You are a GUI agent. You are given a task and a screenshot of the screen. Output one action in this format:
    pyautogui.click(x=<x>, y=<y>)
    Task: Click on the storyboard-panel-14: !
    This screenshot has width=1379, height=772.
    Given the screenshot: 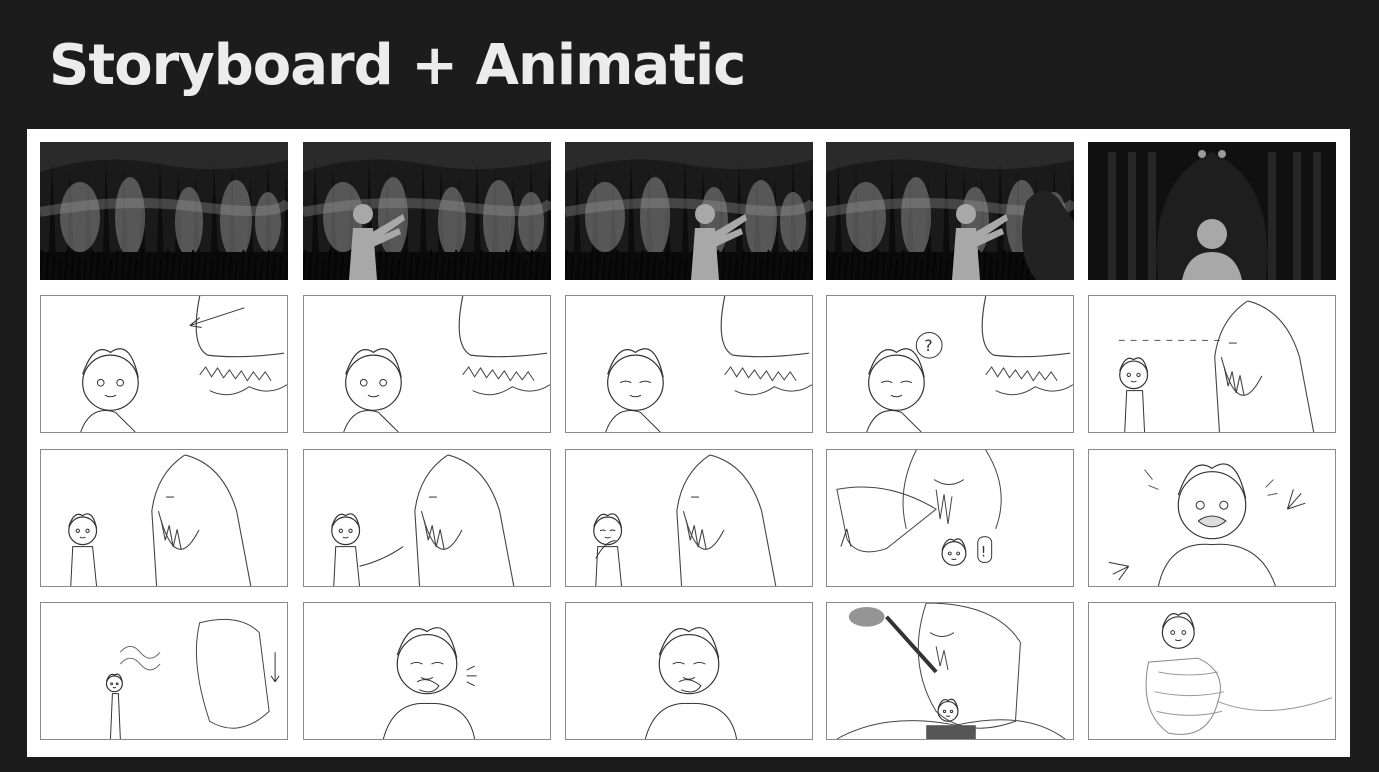 What is the action you would take?
    pyautogui.click(x=950, y=518)
    